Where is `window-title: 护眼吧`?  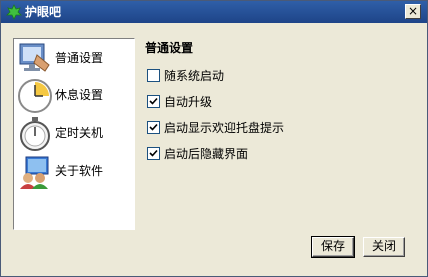
window-title: 护眼吧 is located at coordinates (43, 12).